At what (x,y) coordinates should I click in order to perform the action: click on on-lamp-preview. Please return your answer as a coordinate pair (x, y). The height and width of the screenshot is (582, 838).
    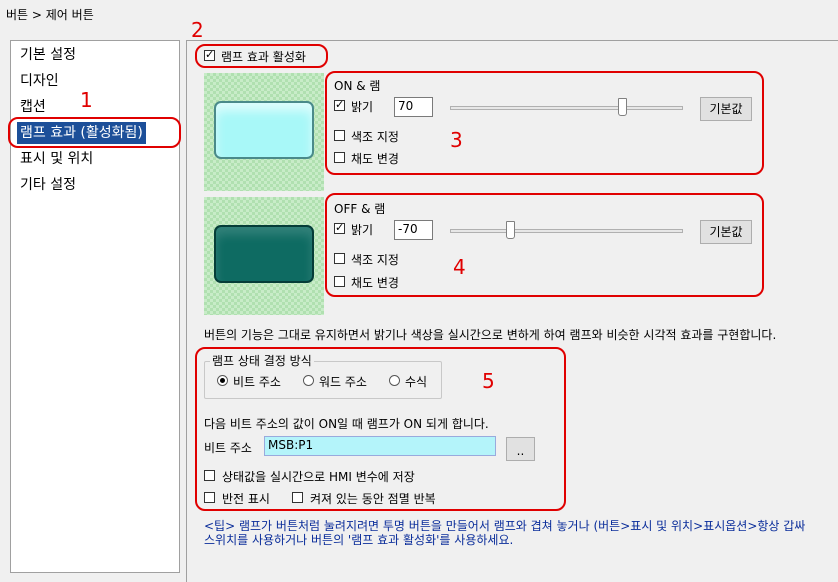
    Looking at the image, I should click on (264, 130).